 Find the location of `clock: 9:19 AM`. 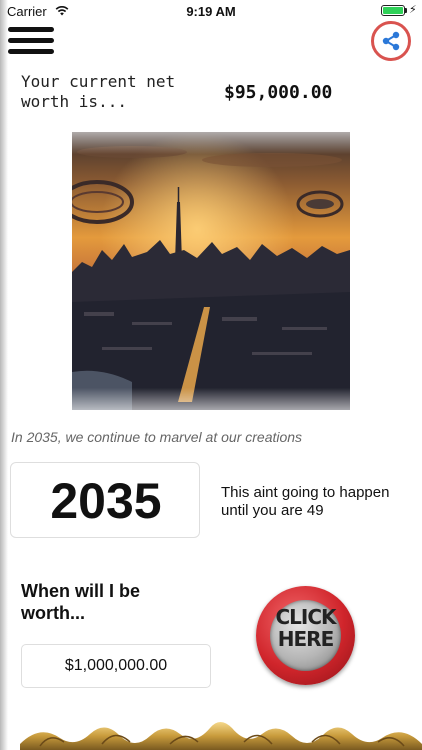

clock: 9:19 AM is located at coordinates (211, 11).